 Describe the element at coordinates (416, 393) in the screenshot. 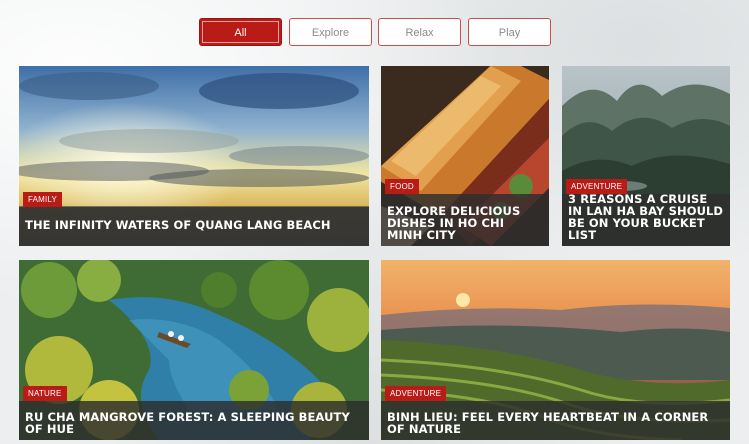

I see `category-badge: ADVENTURE` at that location.